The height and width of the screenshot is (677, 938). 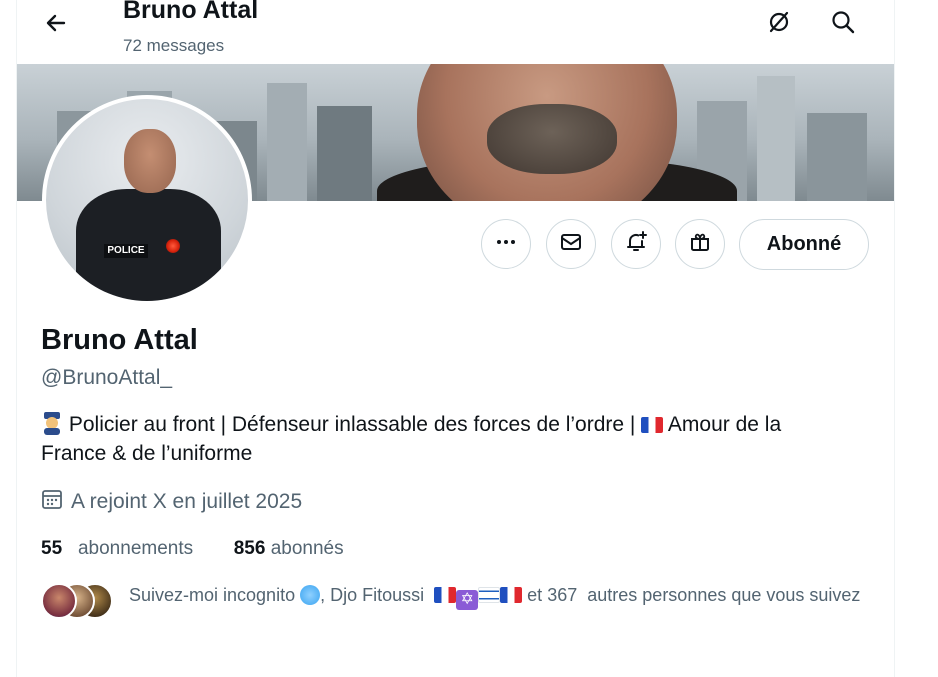 I want to click on israel-flag-emoji, so click(x=489, y=595).